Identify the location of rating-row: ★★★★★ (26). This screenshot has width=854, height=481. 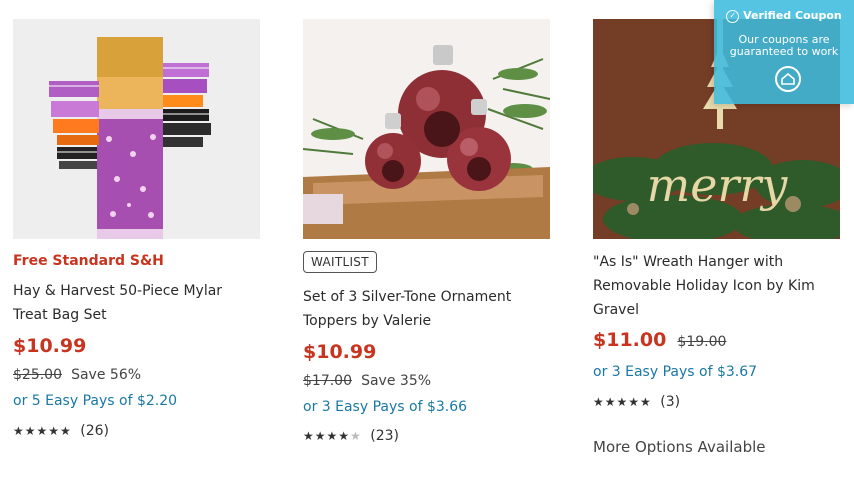
(137, 431).